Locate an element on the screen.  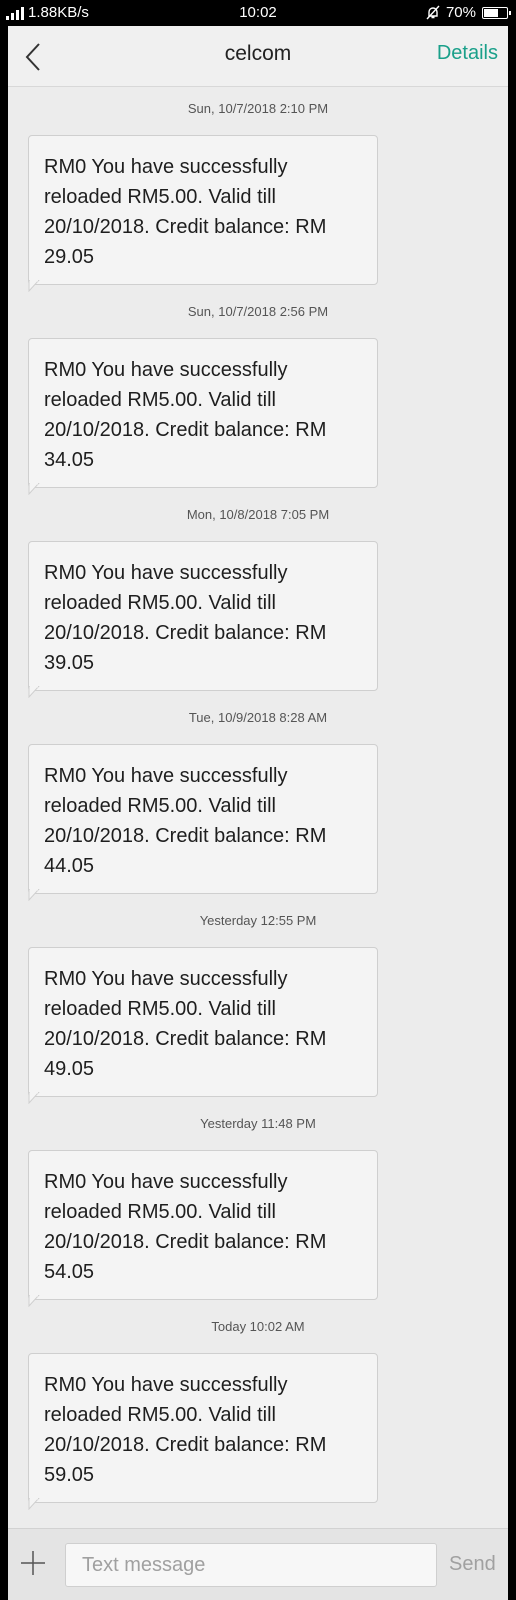
message-text-line: 54.05 is located at coordinates (69, 1272).